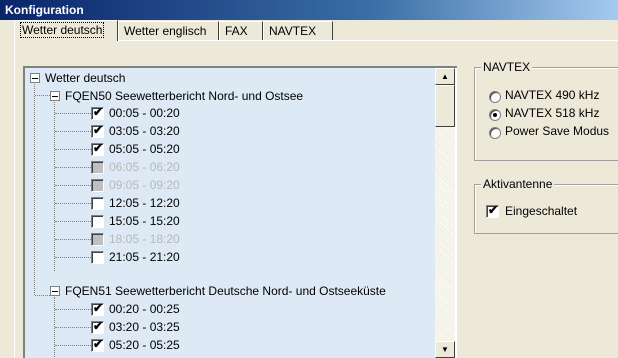 The image size is (618, 358). Describe the element at coordinates (507, 67) in the screenshot. I see `navtex-group-title: NAVTEX` at that location.